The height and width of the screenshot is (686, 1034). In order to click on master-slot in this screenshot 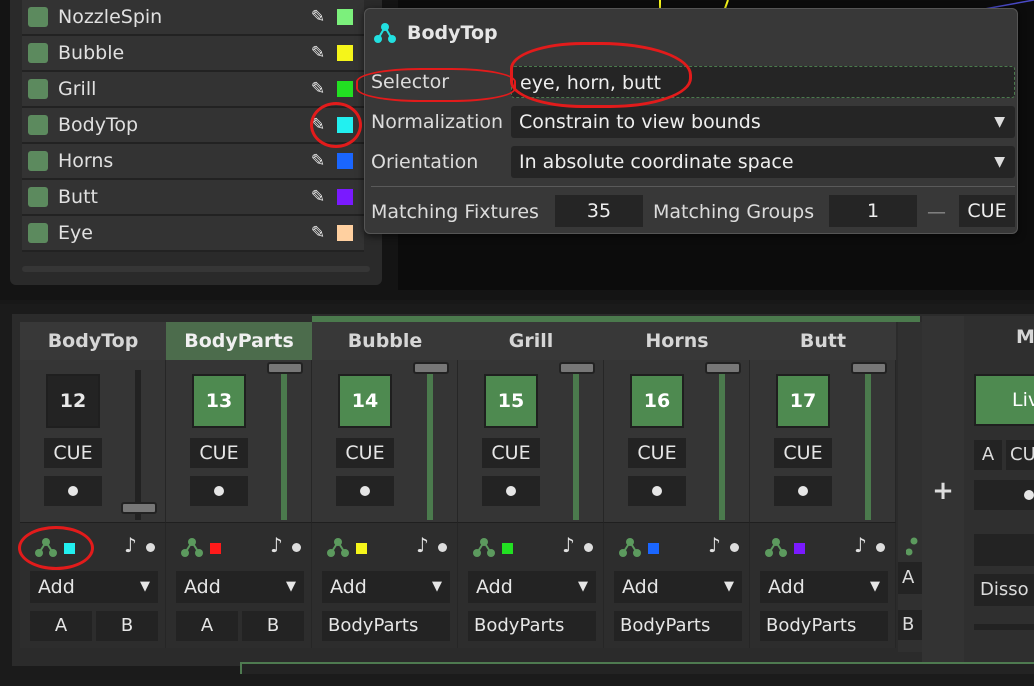, I will do `click(1004, 550)`.